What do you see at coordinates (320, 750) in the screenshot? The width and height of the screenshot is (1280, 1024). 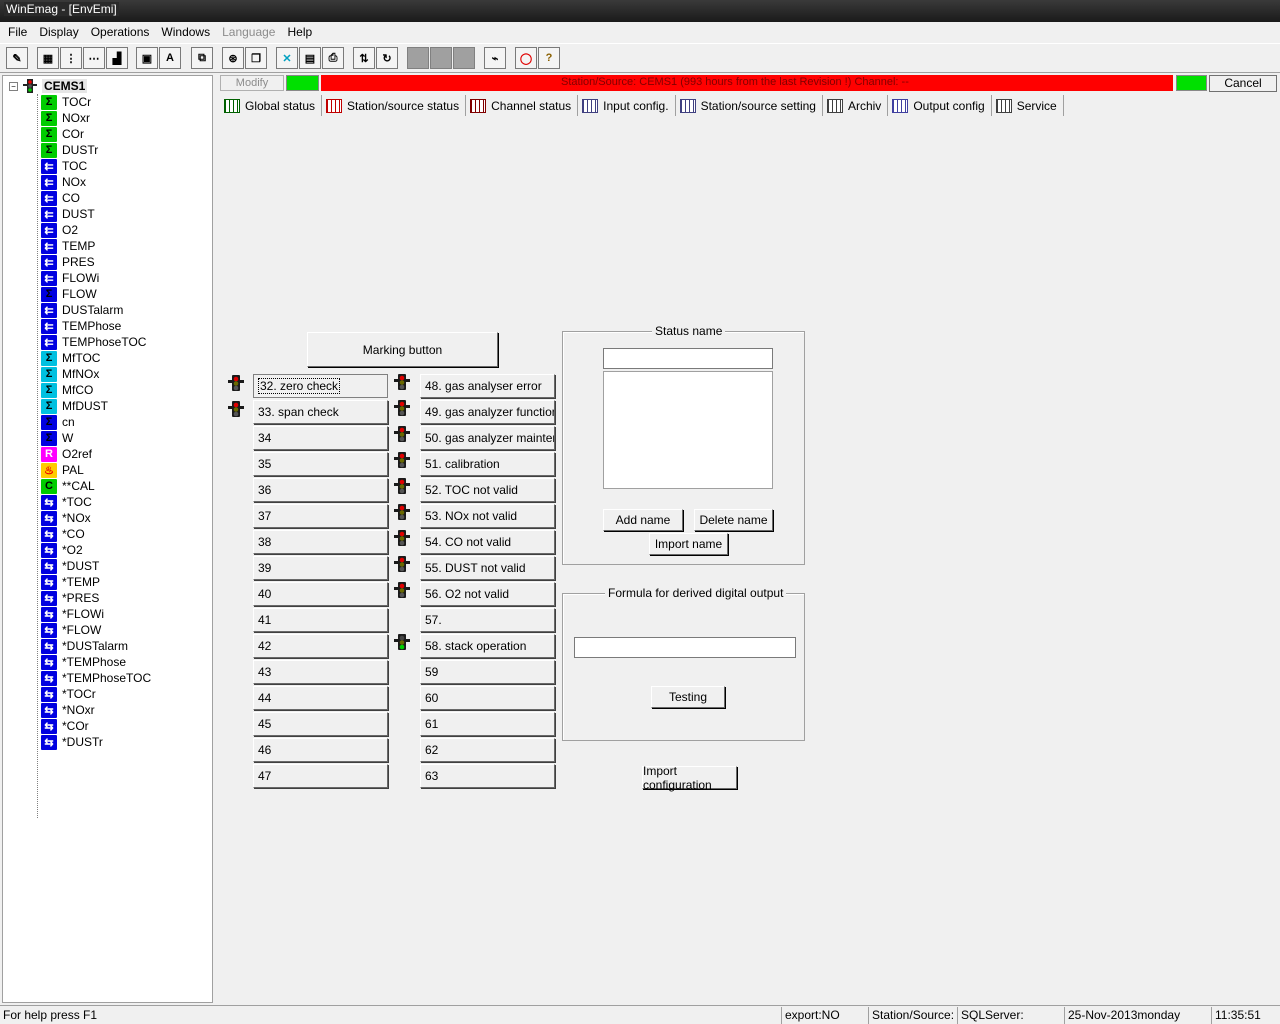 I see `output-slot-left: 46` at bounding box center [320, 750].